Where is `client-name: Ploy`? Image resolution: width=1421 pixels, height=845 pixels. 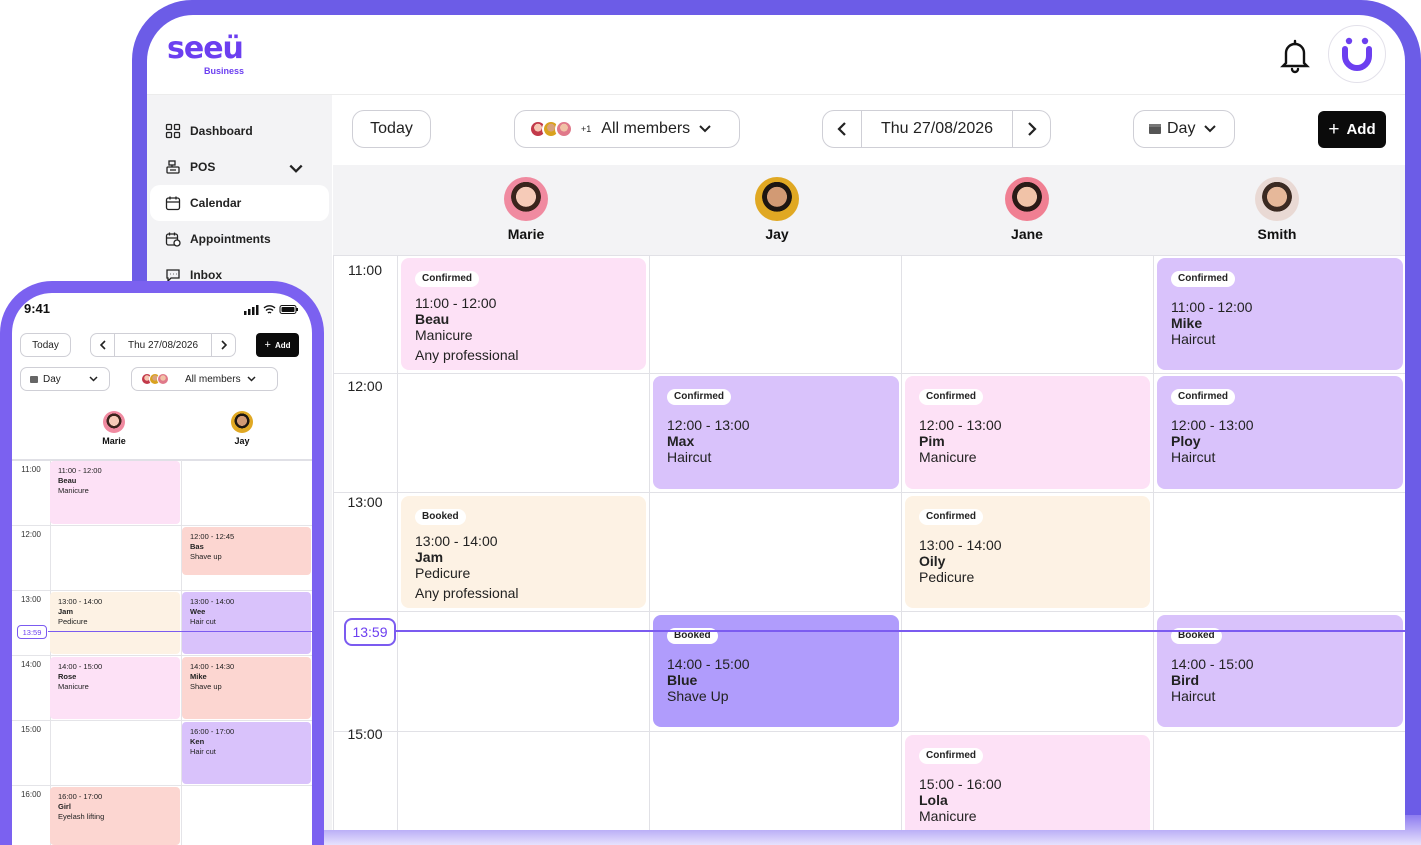
client-name: Ploy is located at coordinates (1186, 441).